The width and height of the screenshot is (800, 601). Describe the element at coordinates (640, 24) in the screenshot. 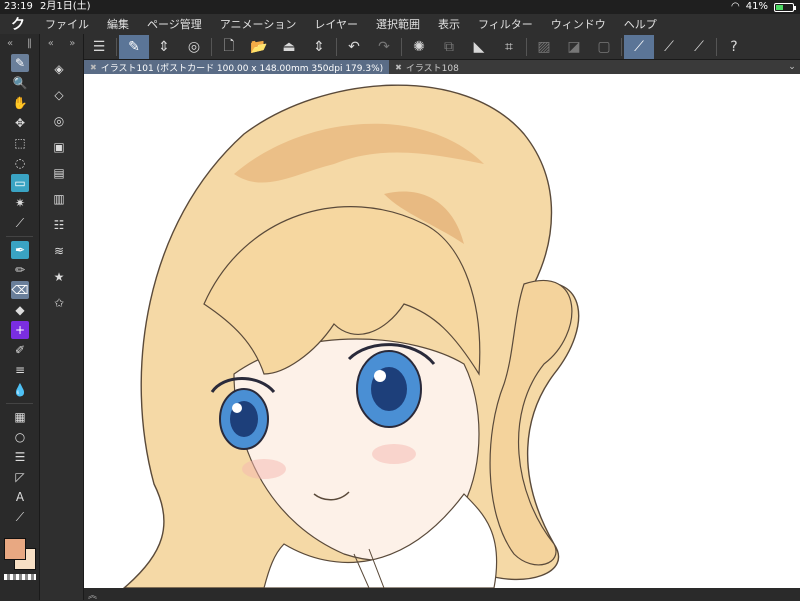

I see `menu-item-9: ヘルプ` at that location.